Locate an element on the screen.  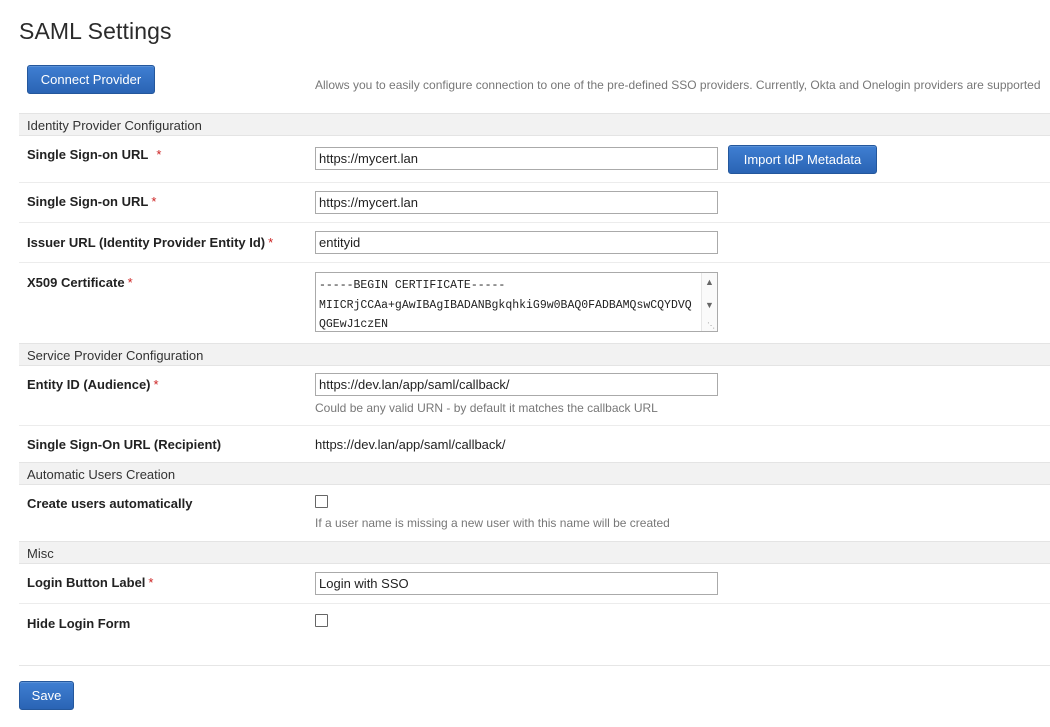
x509-certificate-label: X509 Certificate * is located at coordinates (80, 282).